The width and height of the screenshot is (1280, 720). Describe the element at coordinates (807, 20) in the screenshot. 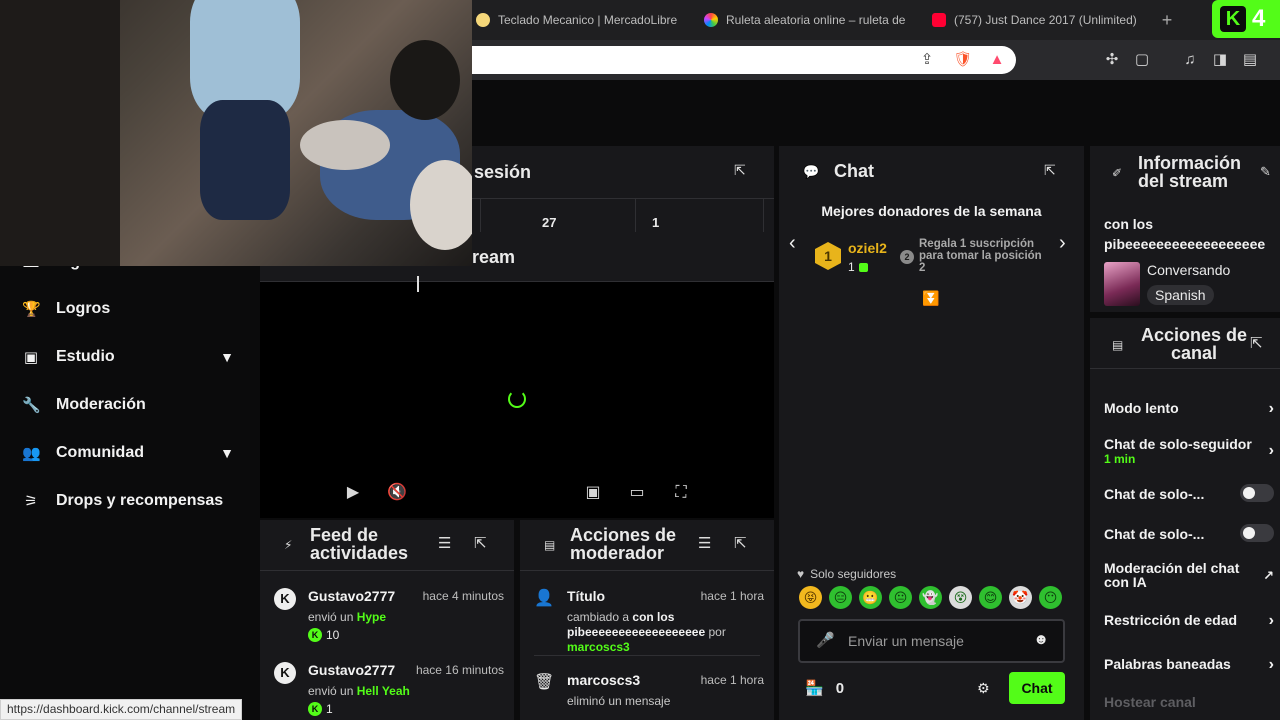

I see `tab-ruleta: Ruleta aleatoria online – ruleta de` at that location.